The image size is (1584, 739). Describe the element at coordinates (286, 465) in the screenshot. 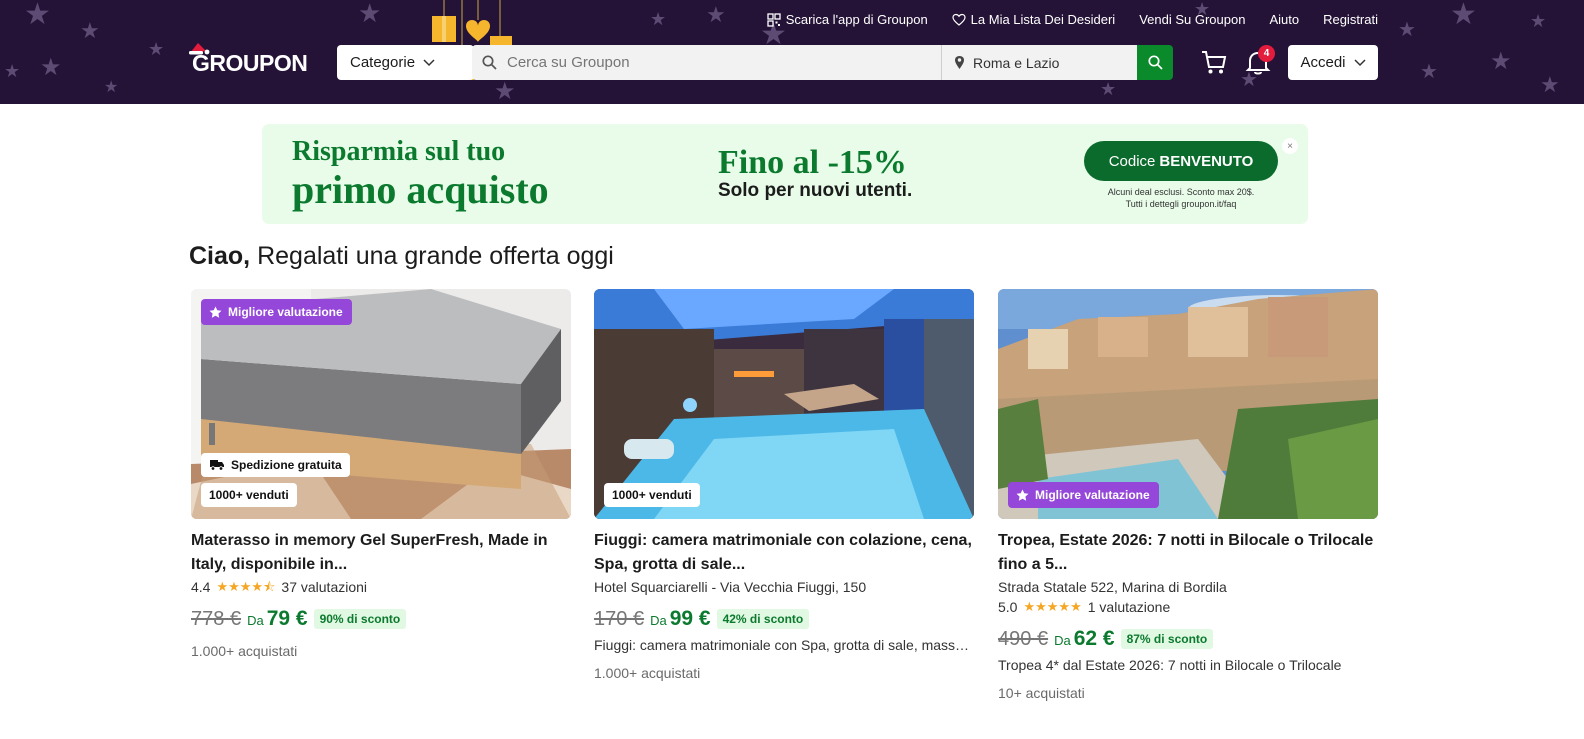

I see `free-shipping-label: Spedizione gratuita` at that location.